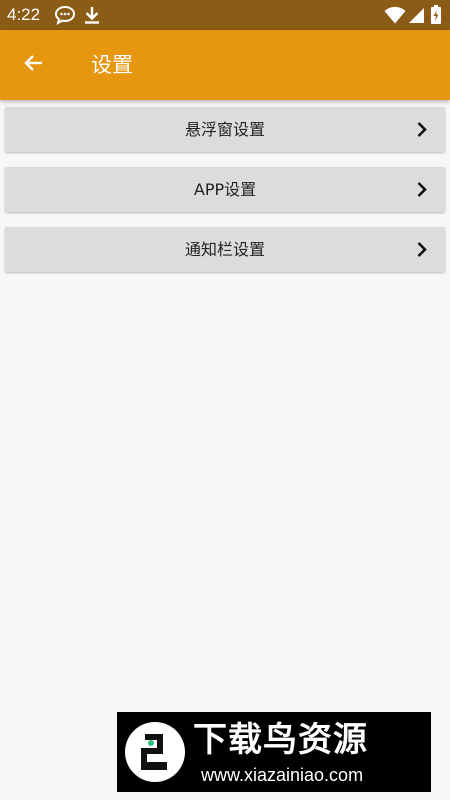 The width and height of the screenshot is (450, 800). I want to click on status-bar: 4:22, so click(225, 15).